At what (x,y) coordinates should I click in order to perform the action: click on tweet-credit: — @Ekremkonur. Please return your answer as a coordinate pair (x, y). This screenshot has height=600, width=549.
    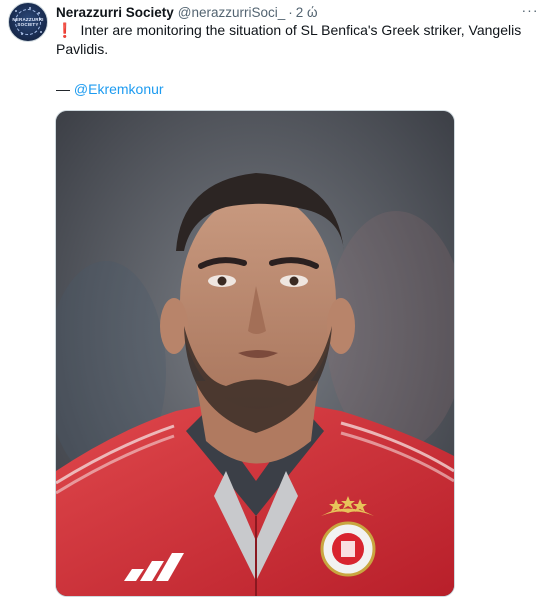
    Looking at the image, I should click on (110, 89).